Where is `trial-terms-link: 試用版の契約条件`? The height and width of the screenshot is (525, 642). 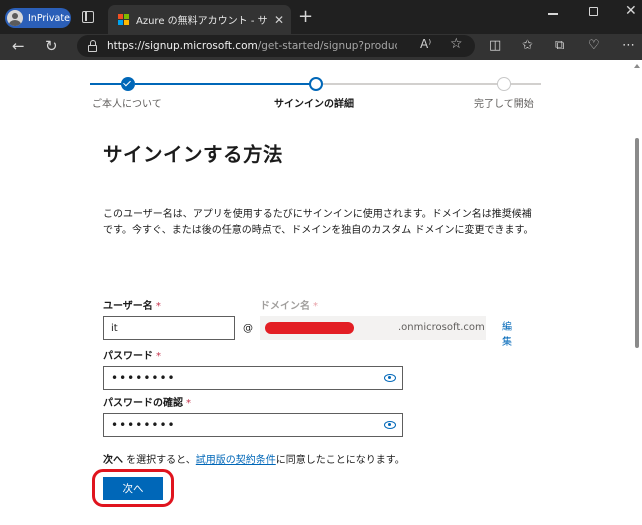 trial-terms-link: 試用版の契約条件 is located at coordinates (236, 460).